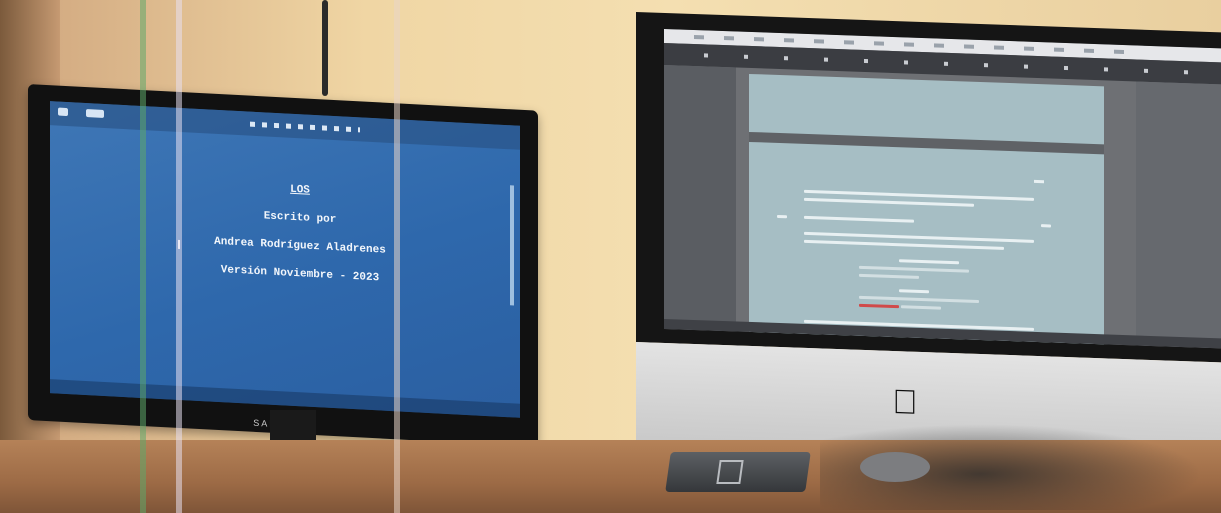 This screenshot has height=513, width=1221. Describe the element at coordinates (305, 127) in the screenshot. I see `formatting-buttons` at that location.